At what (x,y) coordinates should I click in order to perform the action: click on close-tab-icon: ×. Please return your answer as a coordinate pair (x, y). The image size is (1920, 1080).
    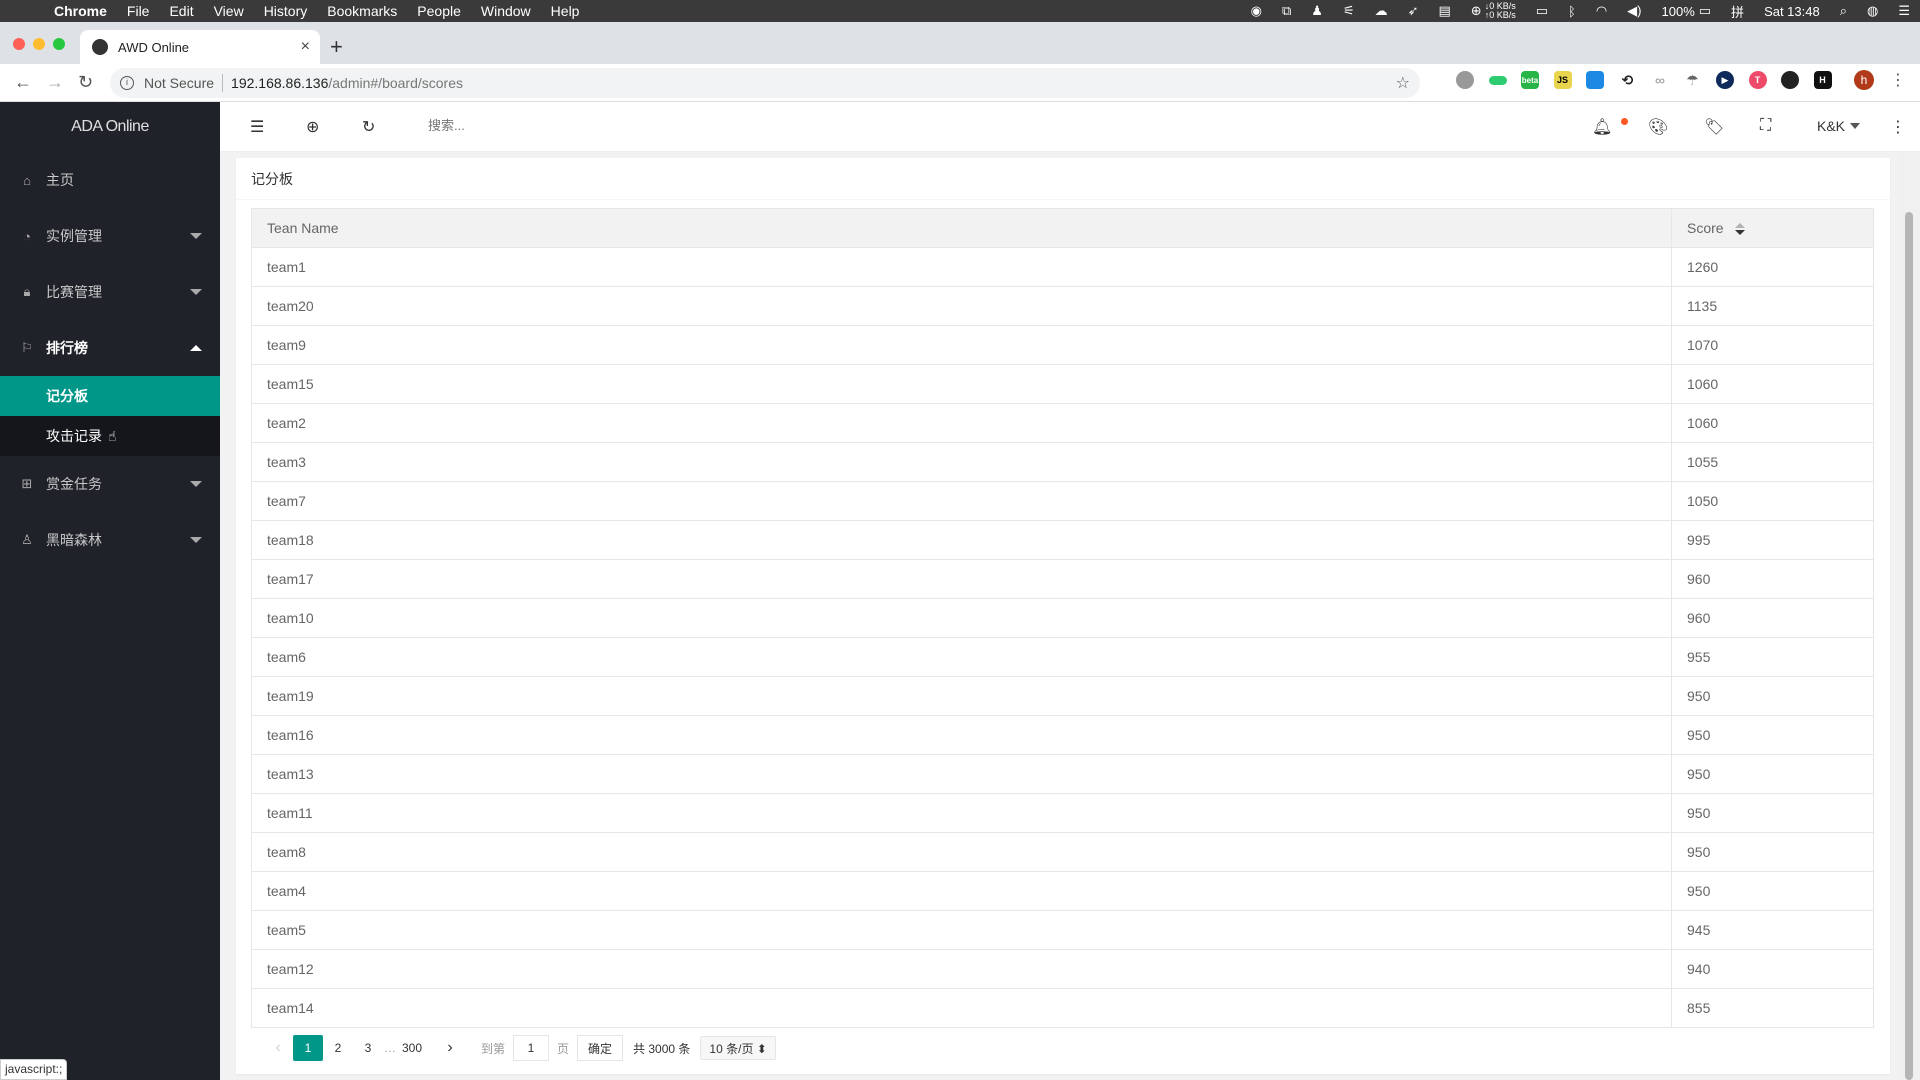
    Looking at the image, I should click on (305, 47).